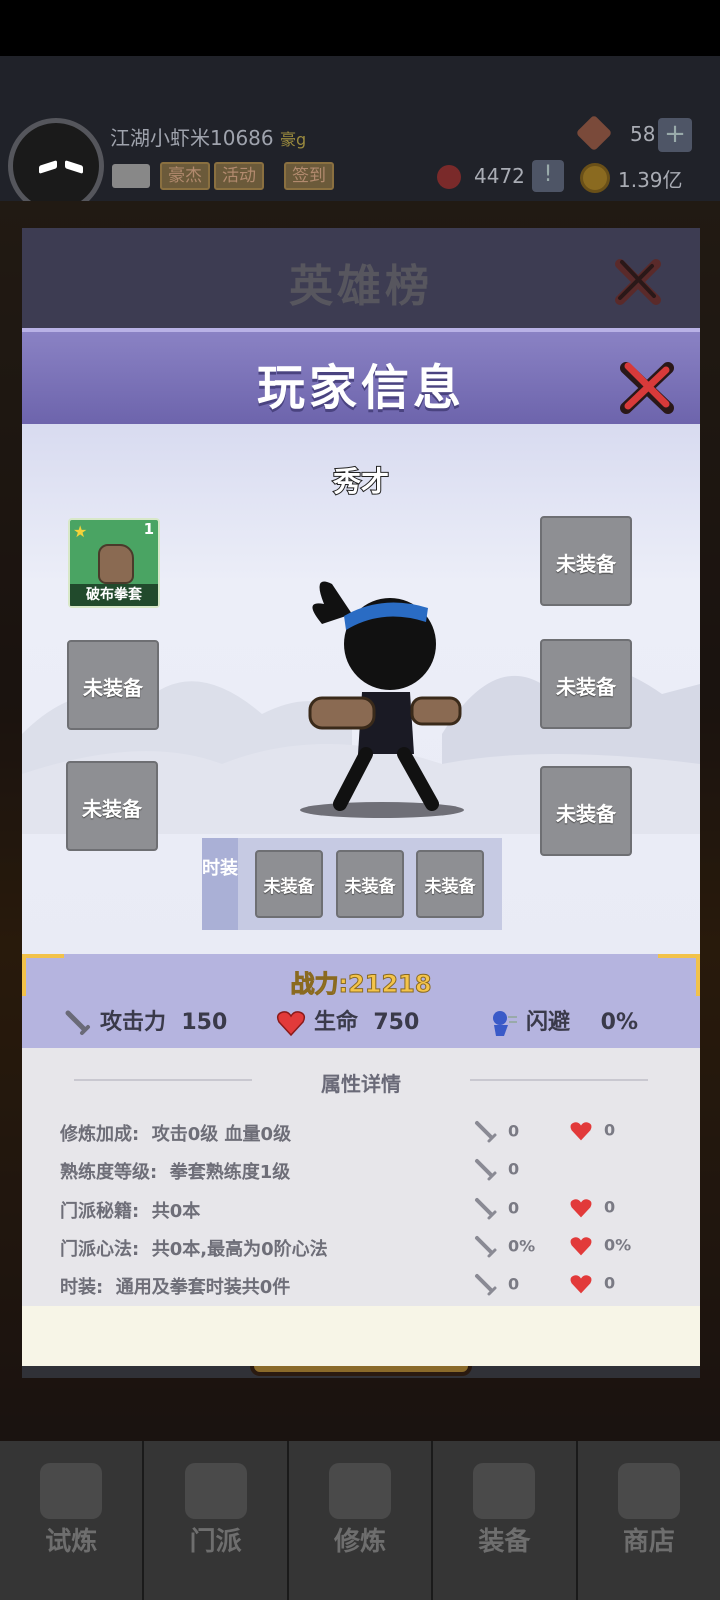 This screenshot has width=720, height=1600. I want to click on dodge-ninja-icon, so click(505, 1023).